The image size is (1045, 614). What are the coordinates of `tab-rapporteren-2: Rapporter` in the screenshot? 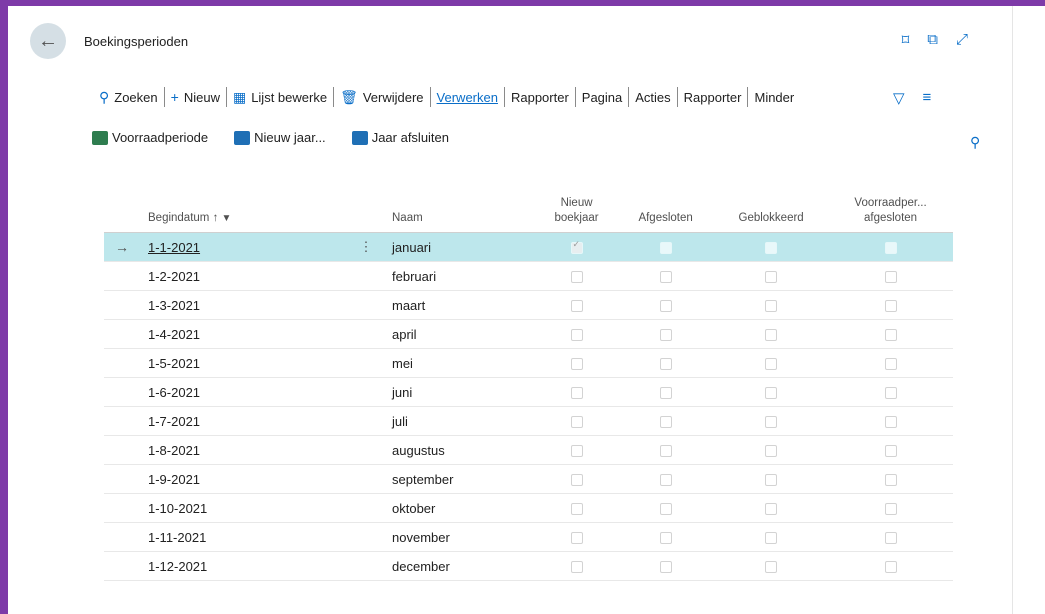 It's located at (713, 97).